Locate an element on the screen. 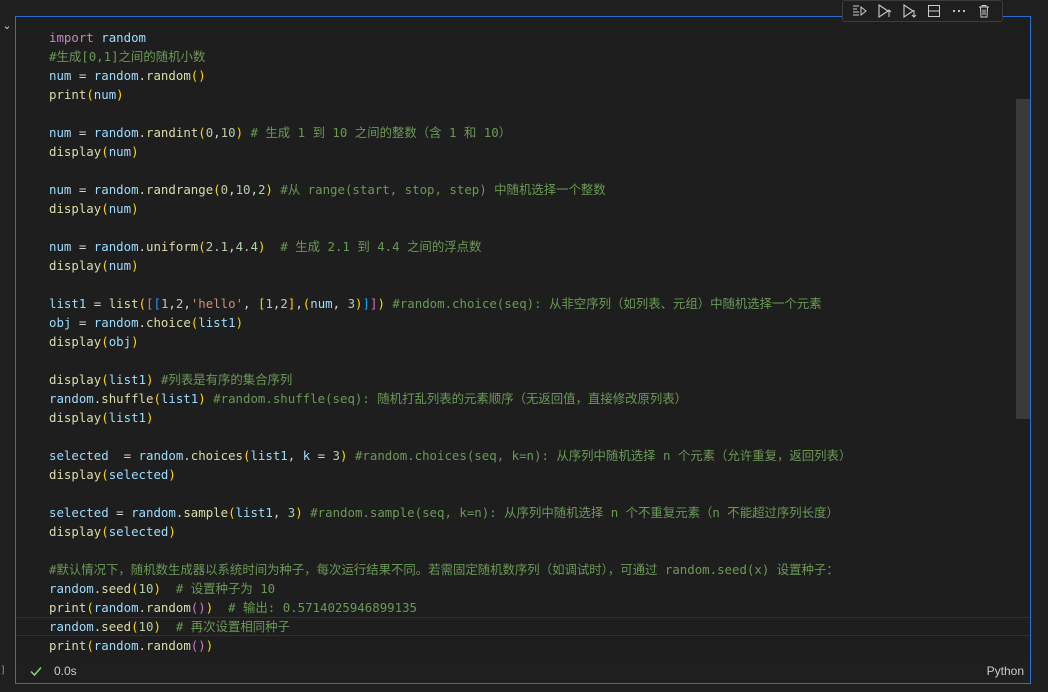 The image size is (1048, 692). code-token: () is located at coordinates (198, 645).